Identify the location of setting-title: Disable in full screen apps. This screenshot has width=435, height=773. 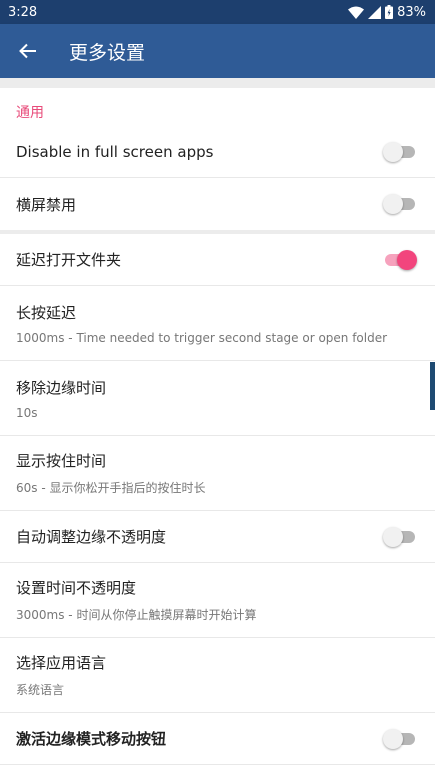
(115, 151).